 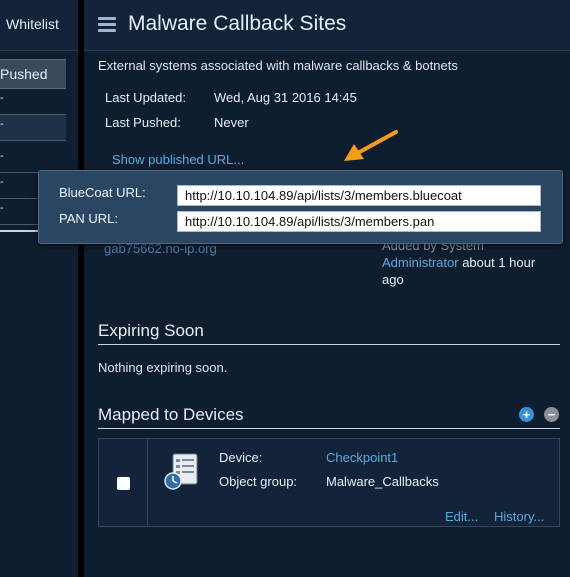 I want to click on pushed-label: Pushed, so click(x=24, y=74).